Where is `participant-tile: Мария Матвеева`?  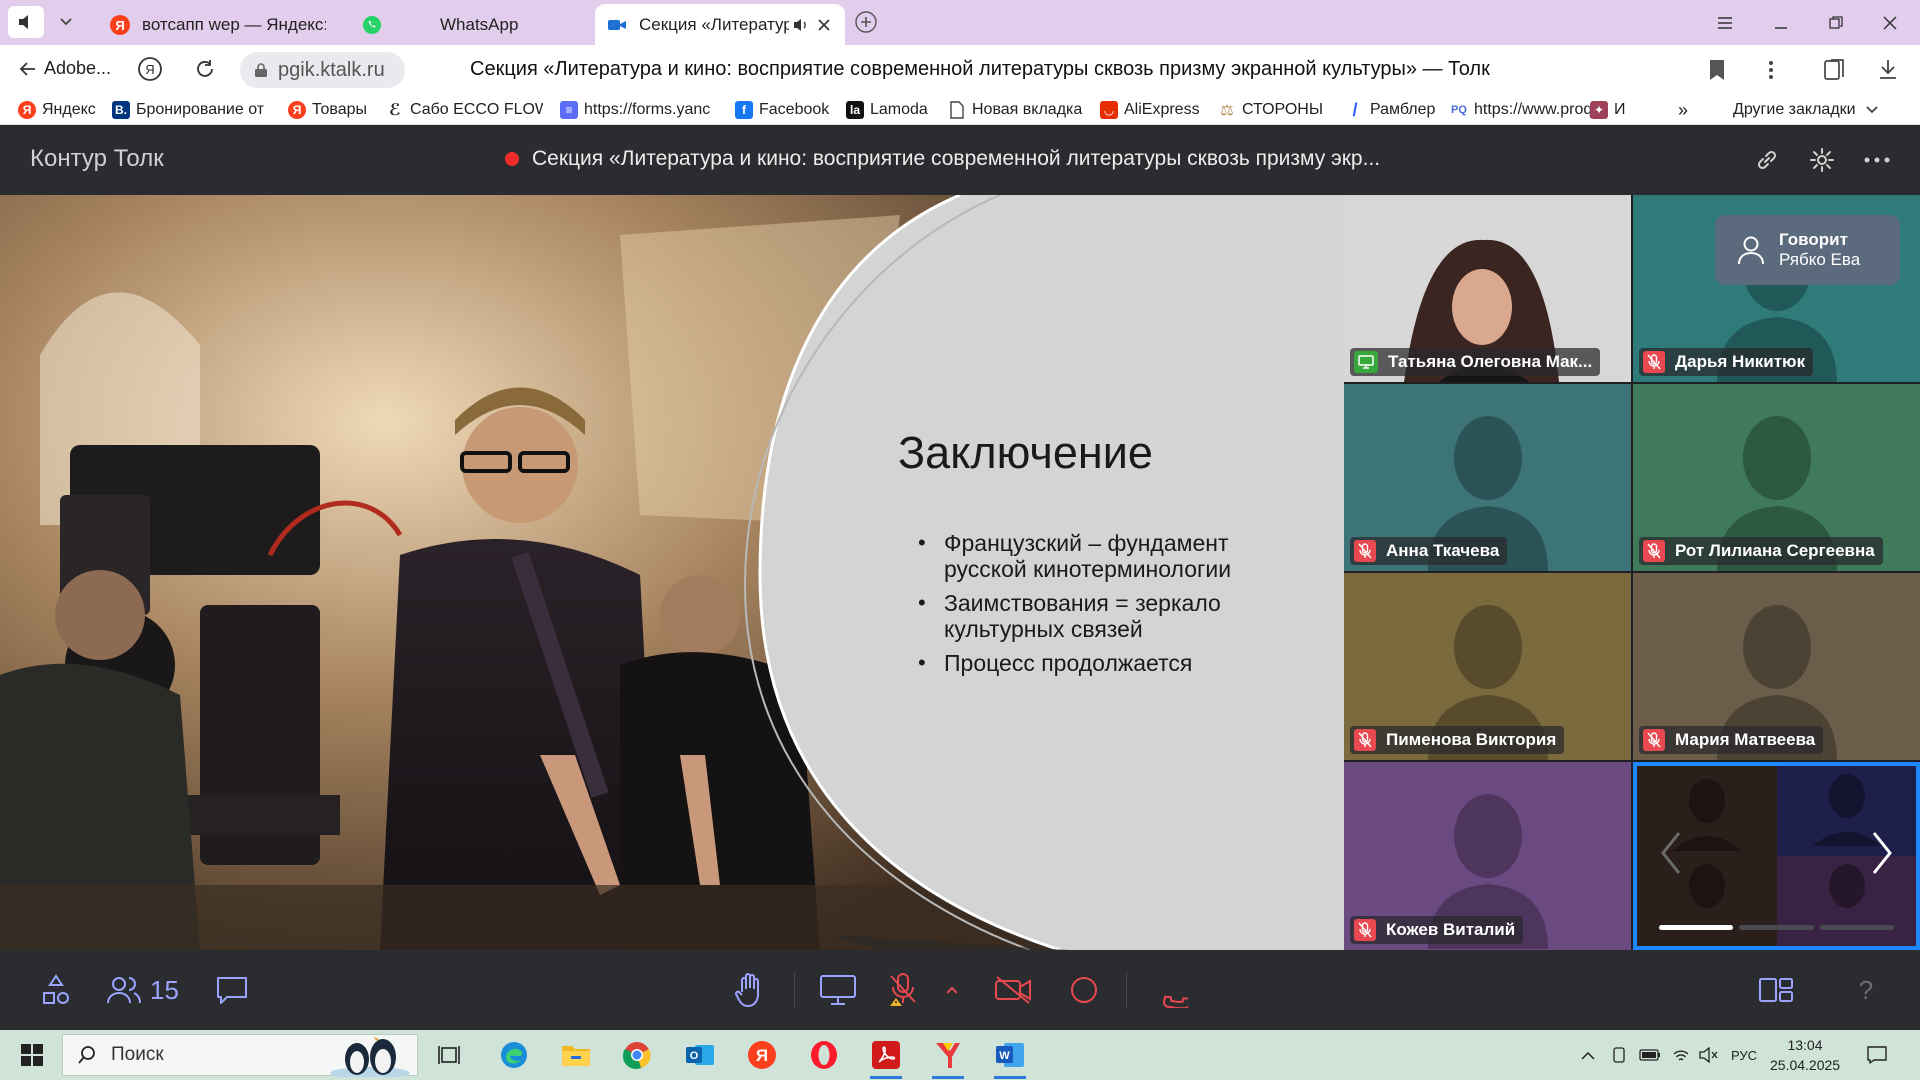 participant-tile: Мария Матвеева is located at coordinates (1776, 666).